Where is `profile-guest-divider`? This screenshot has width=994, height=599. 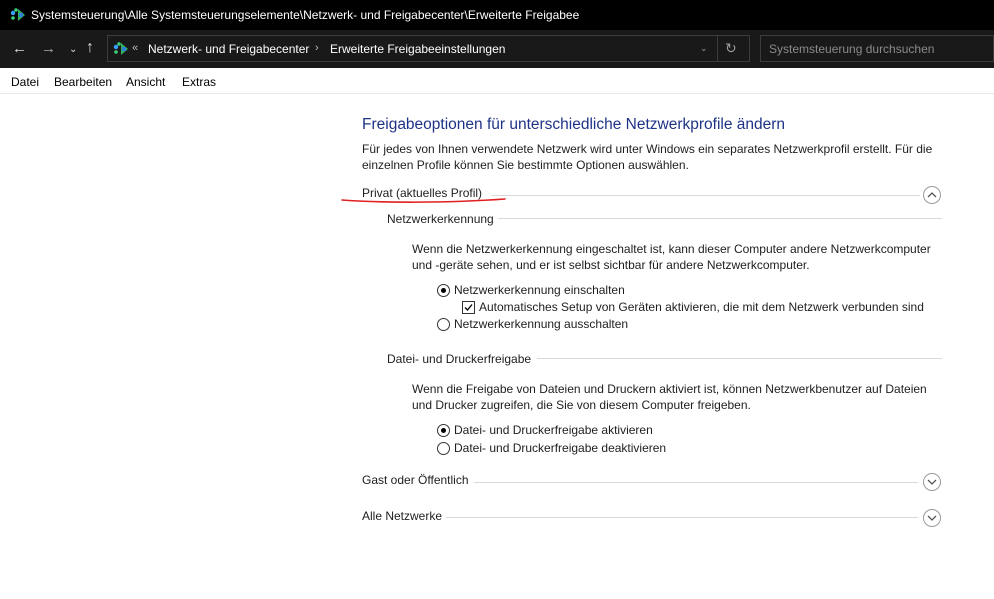 profile-guest-divider is located at coordinates (696, 482).